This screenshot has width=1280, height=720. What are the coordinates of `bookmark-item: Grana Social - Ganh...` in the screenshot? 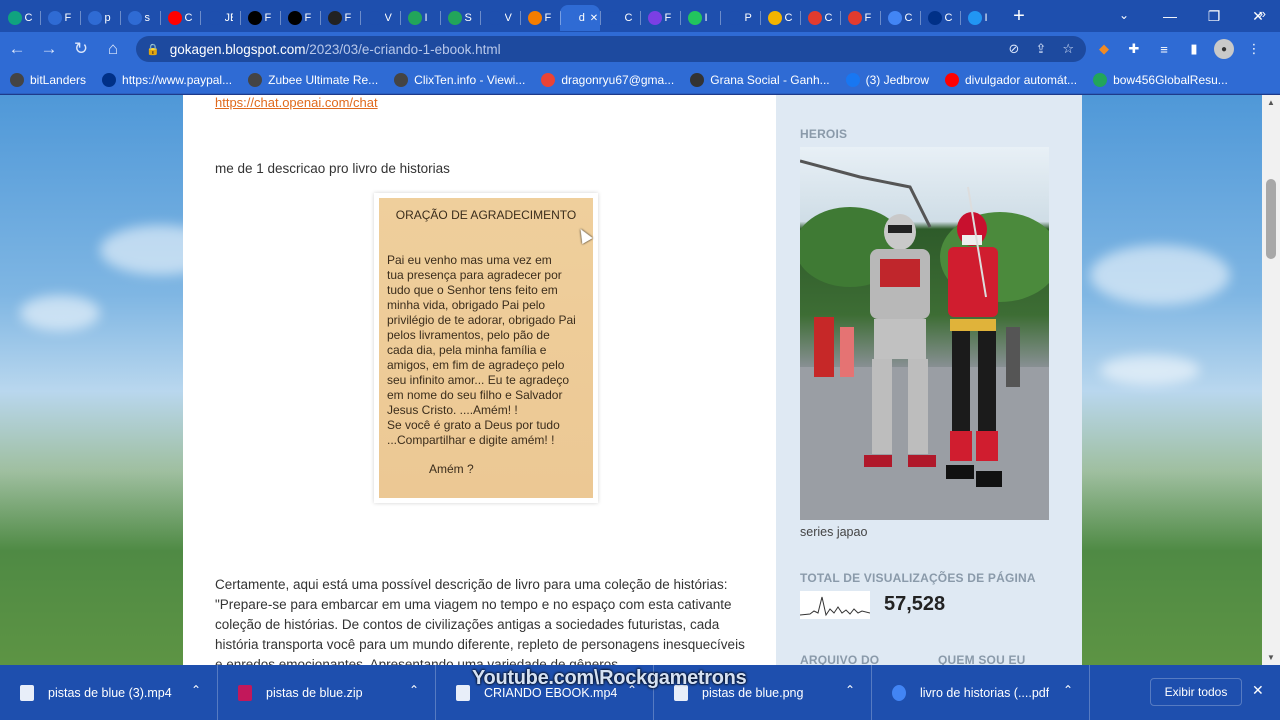 It's located at (760, 79).